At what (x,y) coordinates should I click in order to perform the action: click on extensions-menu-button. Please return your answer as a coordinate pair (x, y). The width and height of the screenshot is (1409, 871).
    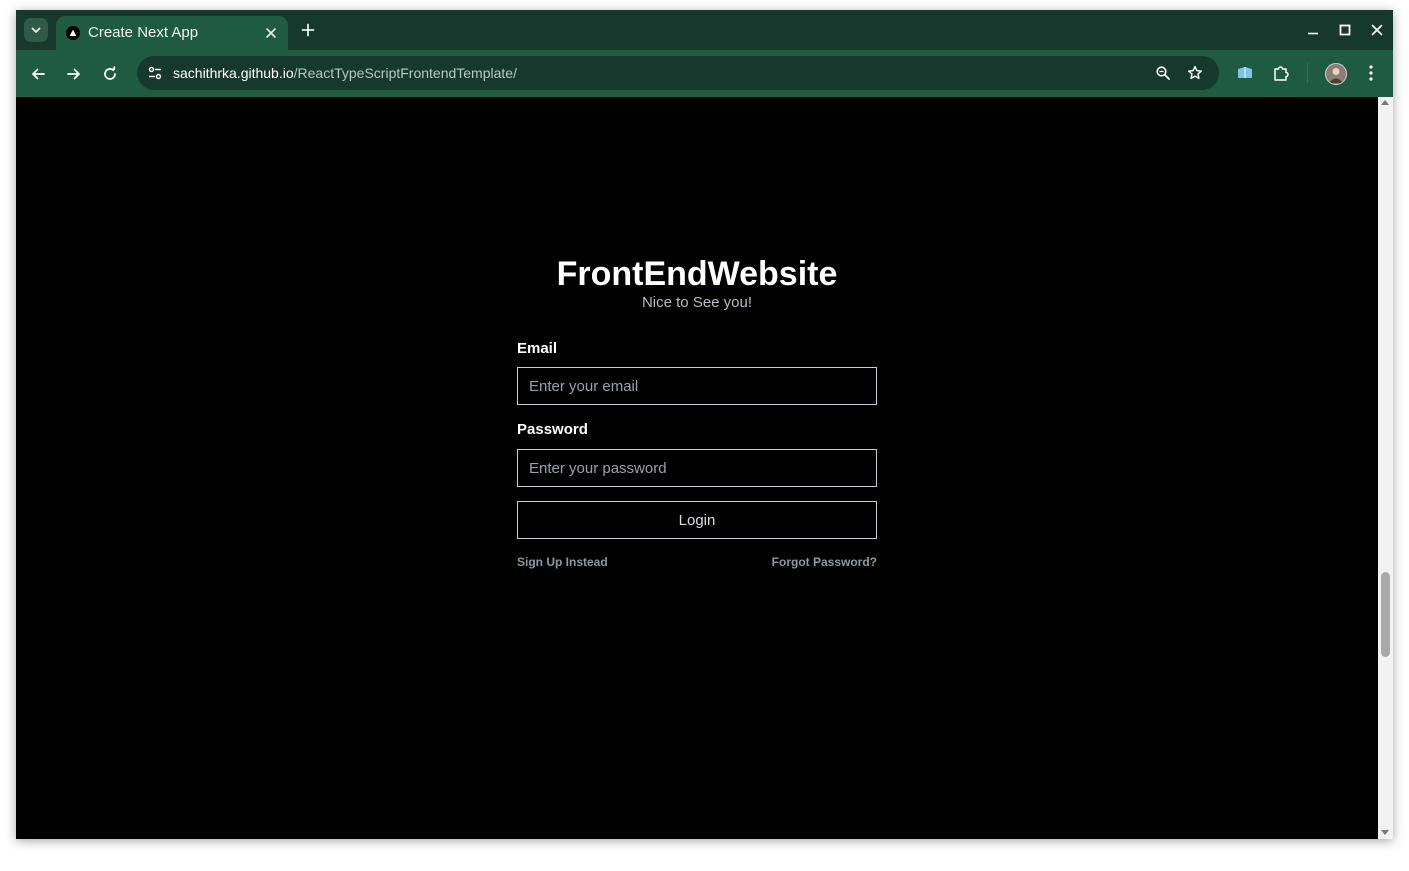
    Looking at the image, I should click on (1281, 73).